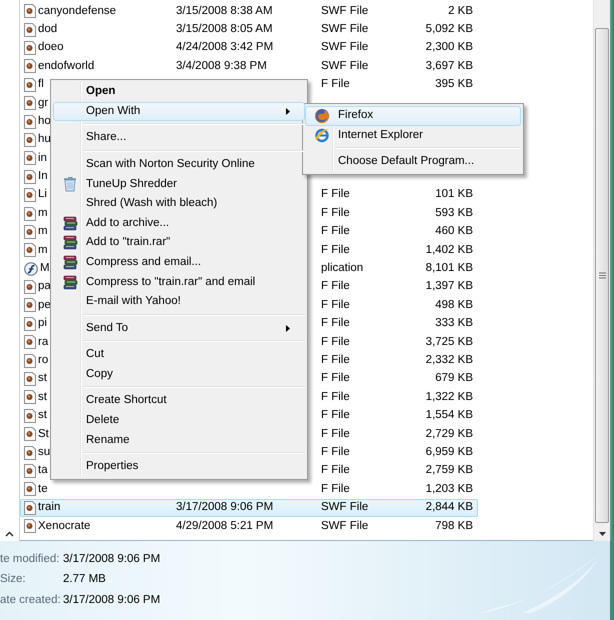 The image size is (614, 620). What do you see at coordinates (454, 84) in the screenshot?
I see `file-size-text: 395 KB` at bounding box center [454, 84].